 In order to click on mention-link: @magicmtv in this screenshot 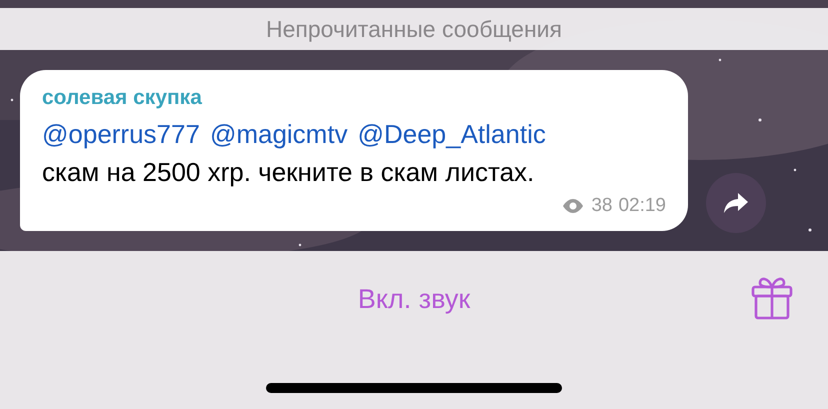, I will do `click(279, 134)`.